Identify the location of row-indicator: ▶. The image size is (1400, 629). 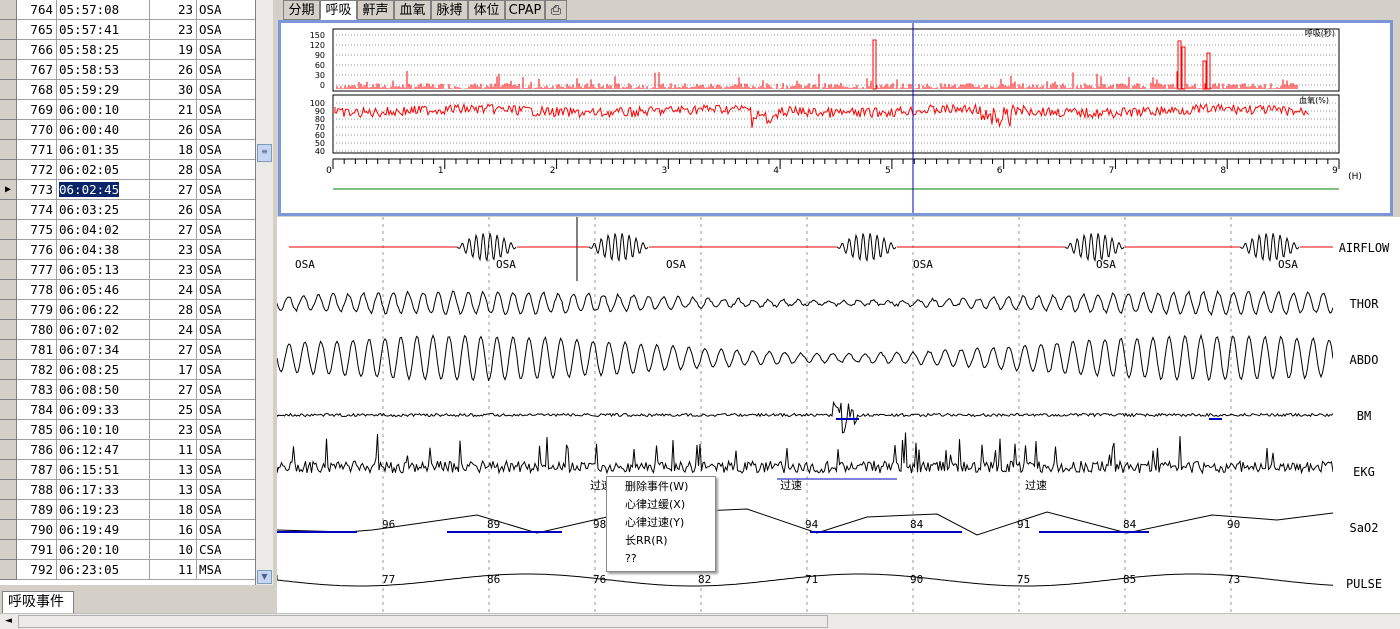
(8, 190).